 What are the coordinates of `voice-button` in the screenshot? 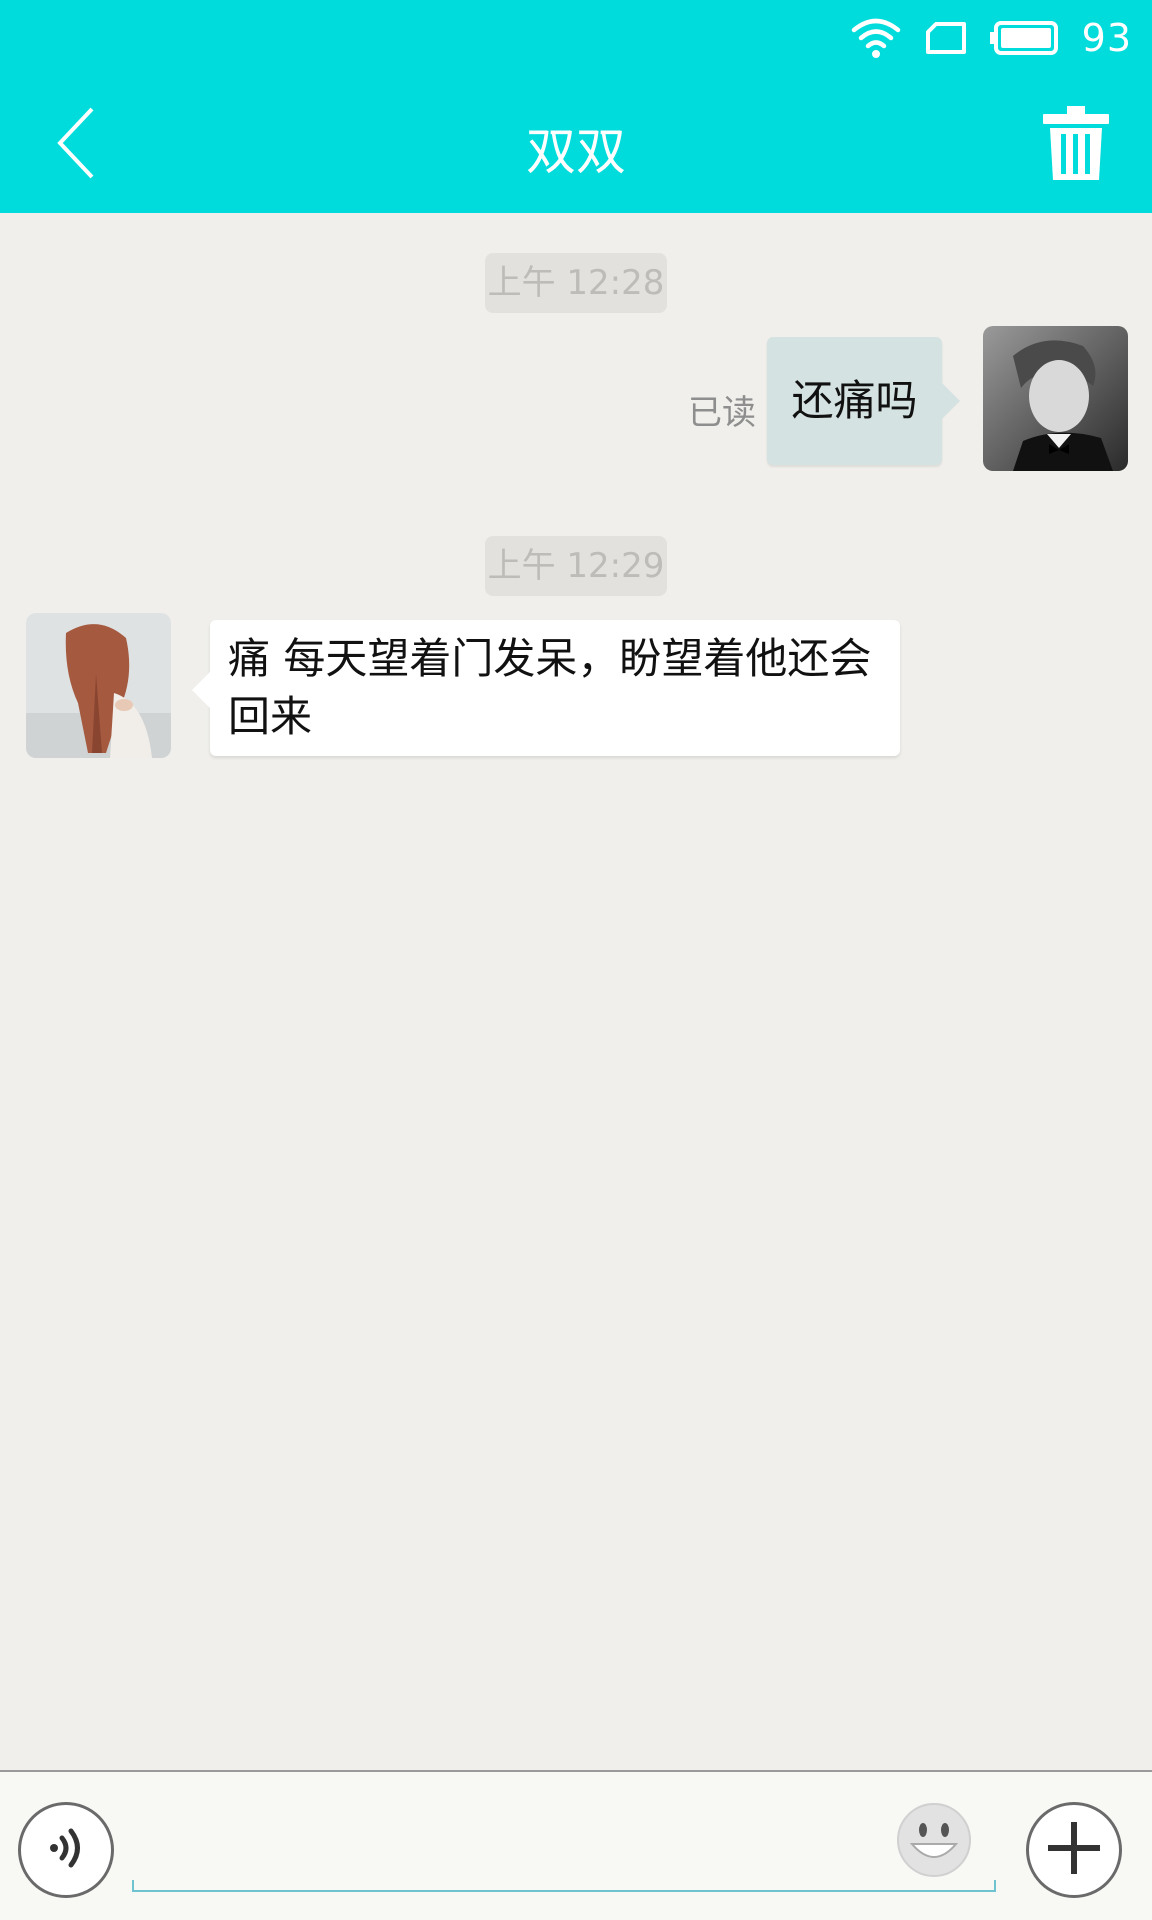 It's located at (66, 1850).